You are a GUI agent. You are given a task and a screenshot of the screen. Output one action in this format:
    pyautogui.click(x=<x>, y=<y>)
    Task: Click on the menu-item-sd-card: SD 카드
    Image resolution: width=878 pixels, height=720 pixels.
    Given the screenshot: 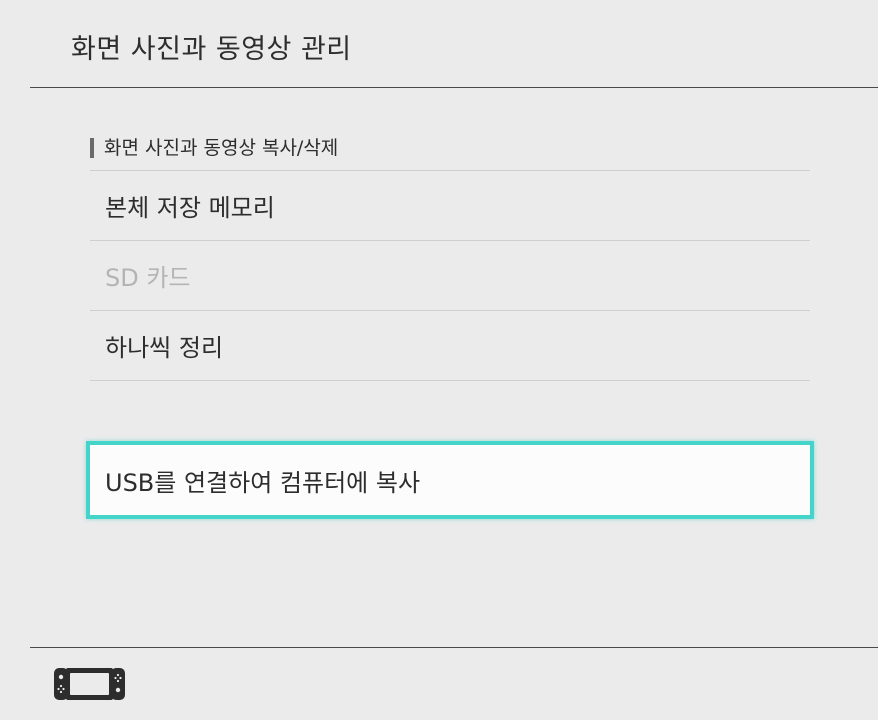 What is the action you would take?
    pyautogui.click(x=450, y=275)
    